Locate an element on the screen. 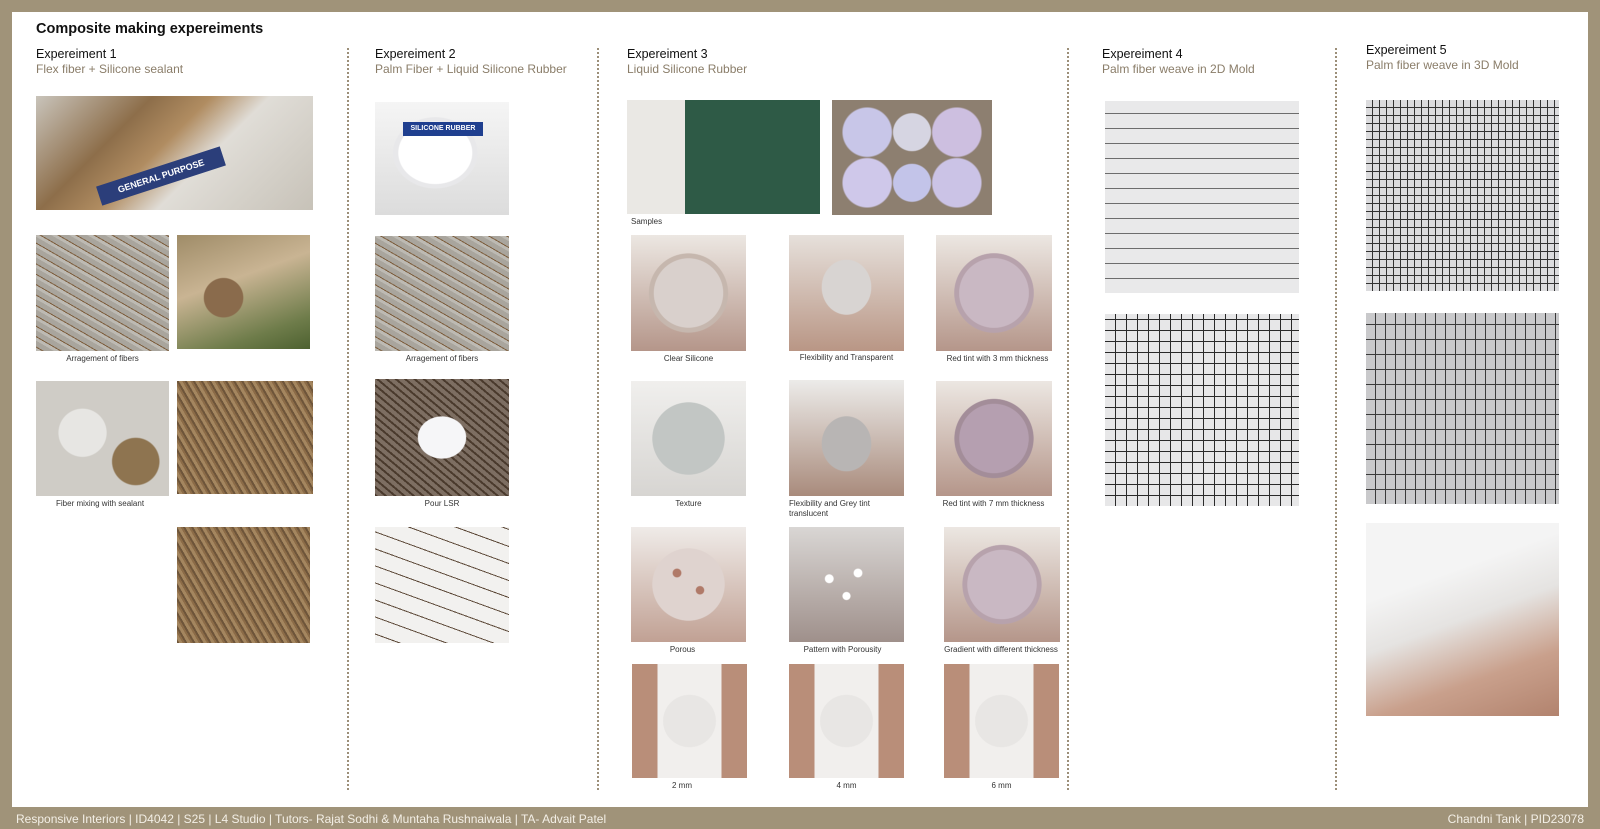  experiment-1-heading: Expereiment 1 is located at coordinates (76, 54).